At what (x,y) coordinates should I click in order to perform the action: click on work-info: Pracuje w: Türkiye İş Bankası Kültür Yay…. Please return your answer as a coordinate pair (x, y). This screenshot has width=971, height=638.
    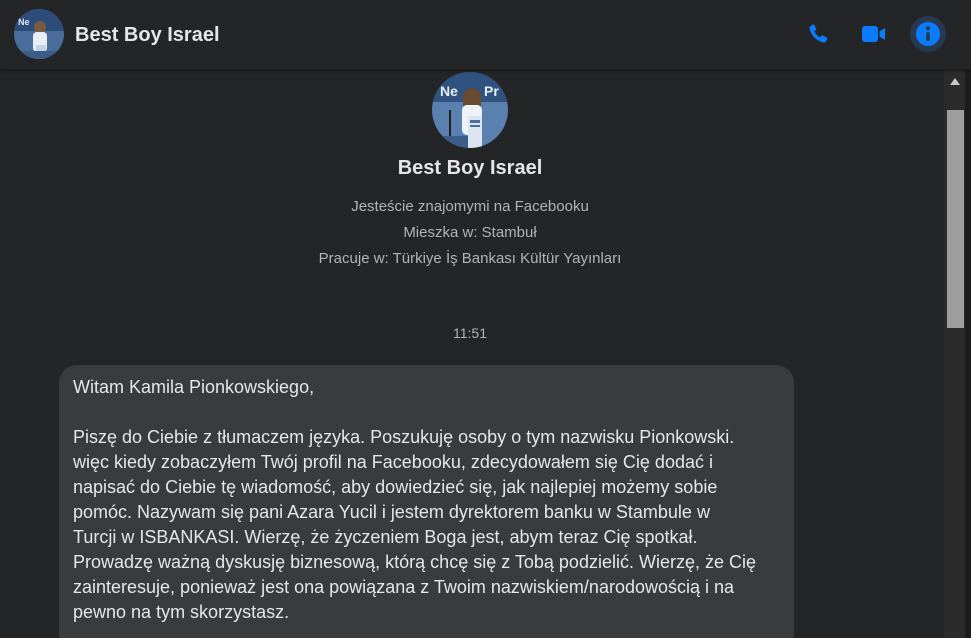
    Looking at the image, I should click on (470, 258).